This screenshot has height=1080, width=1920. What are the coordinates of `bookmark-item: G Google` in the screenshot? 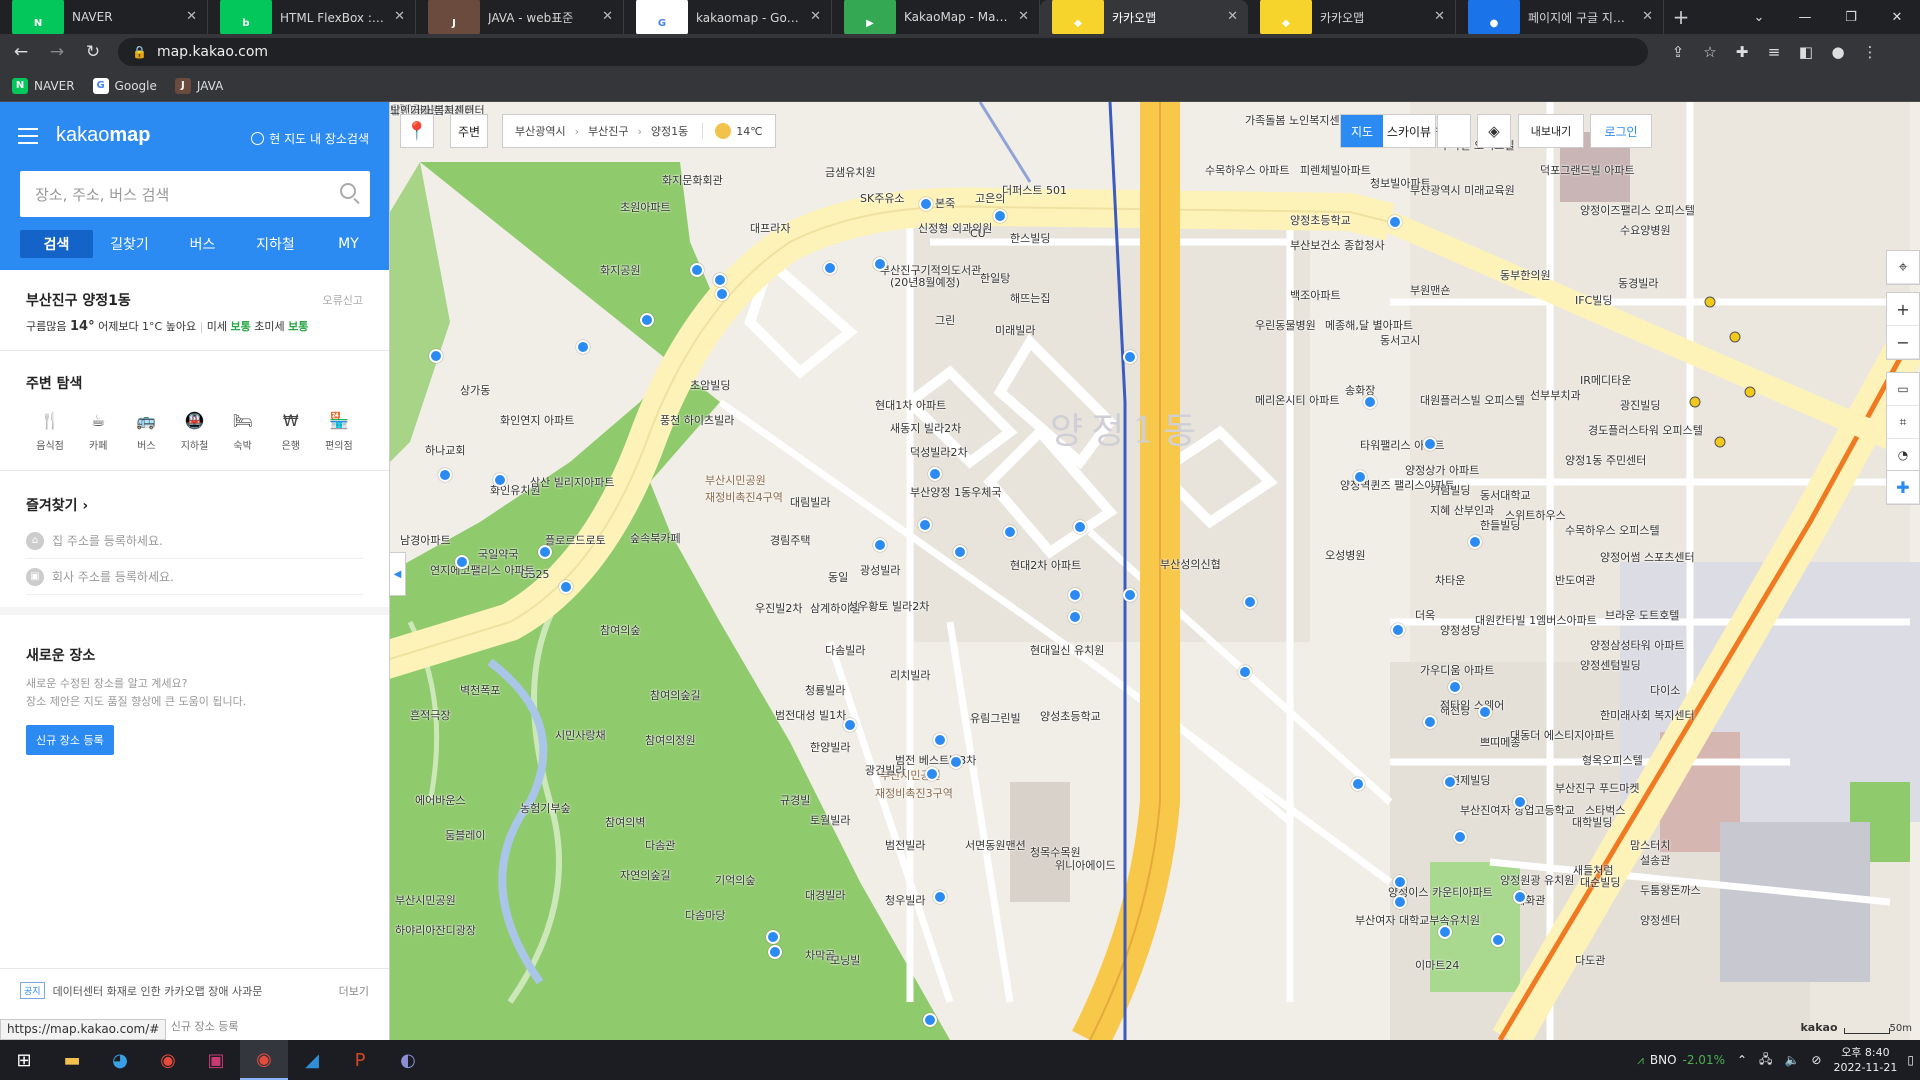 It's located at (124, 85).